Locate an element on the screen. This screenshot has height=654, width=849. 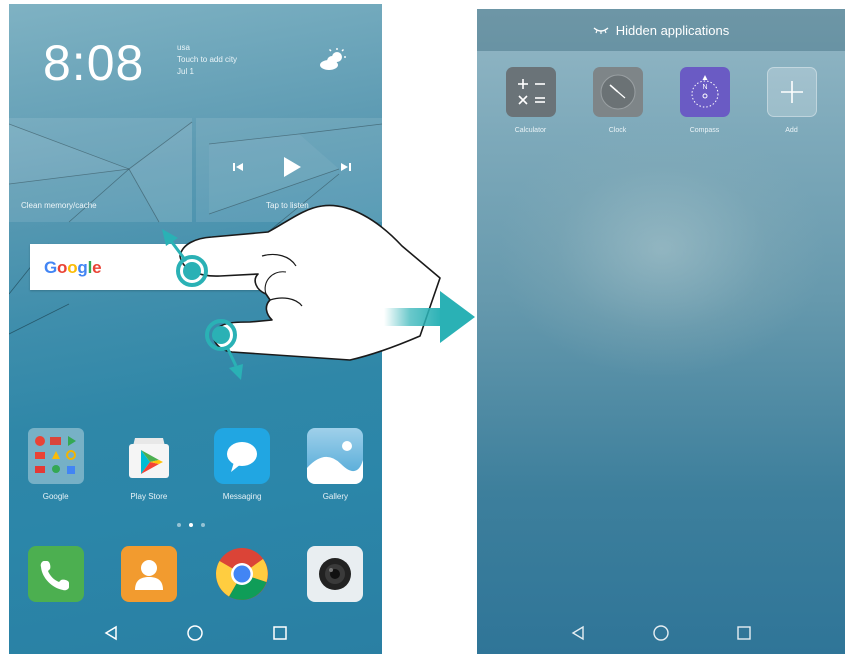
closed-eye-icon is located at coordinates (601, 30).